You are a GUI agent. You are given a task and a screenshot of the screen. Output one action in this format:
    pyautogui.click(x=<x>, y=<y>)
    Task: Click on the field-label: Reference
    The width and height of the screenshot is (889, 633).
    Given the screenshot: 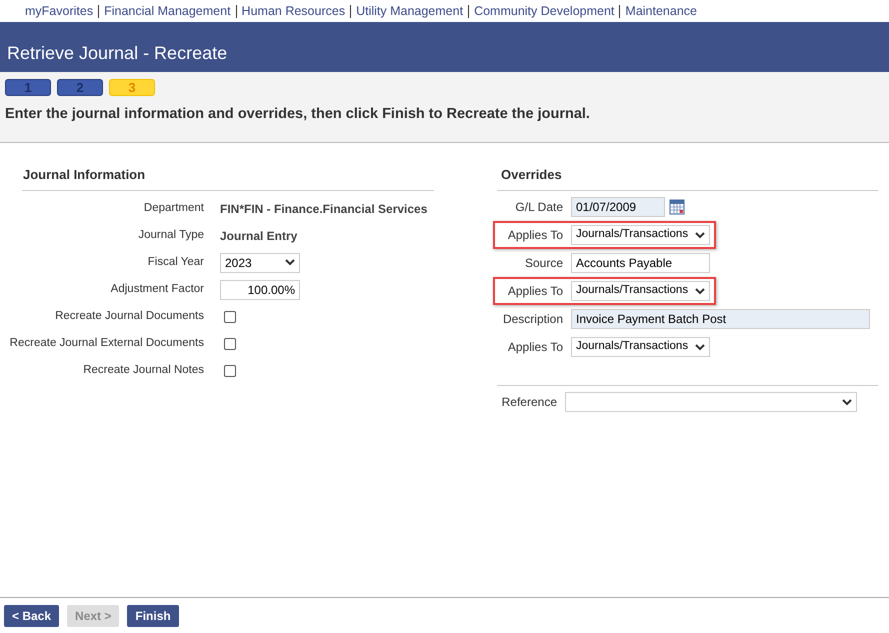 What is the action you would take?
    pyautogui.click(x=529, y=402)
    